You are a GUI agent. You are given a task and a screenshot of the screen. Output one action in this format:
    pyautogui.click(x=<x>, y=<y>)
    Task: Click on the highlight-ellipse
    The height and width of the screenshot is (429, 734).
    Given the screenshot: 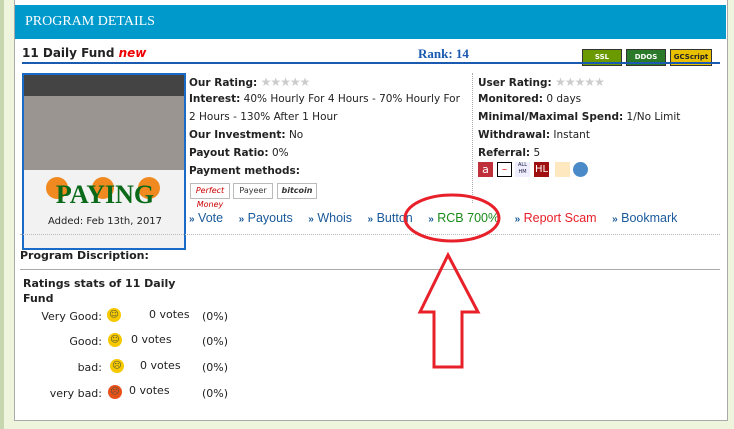 What is the action you would take?
    pyautogui.click(x=452, y=218)
    